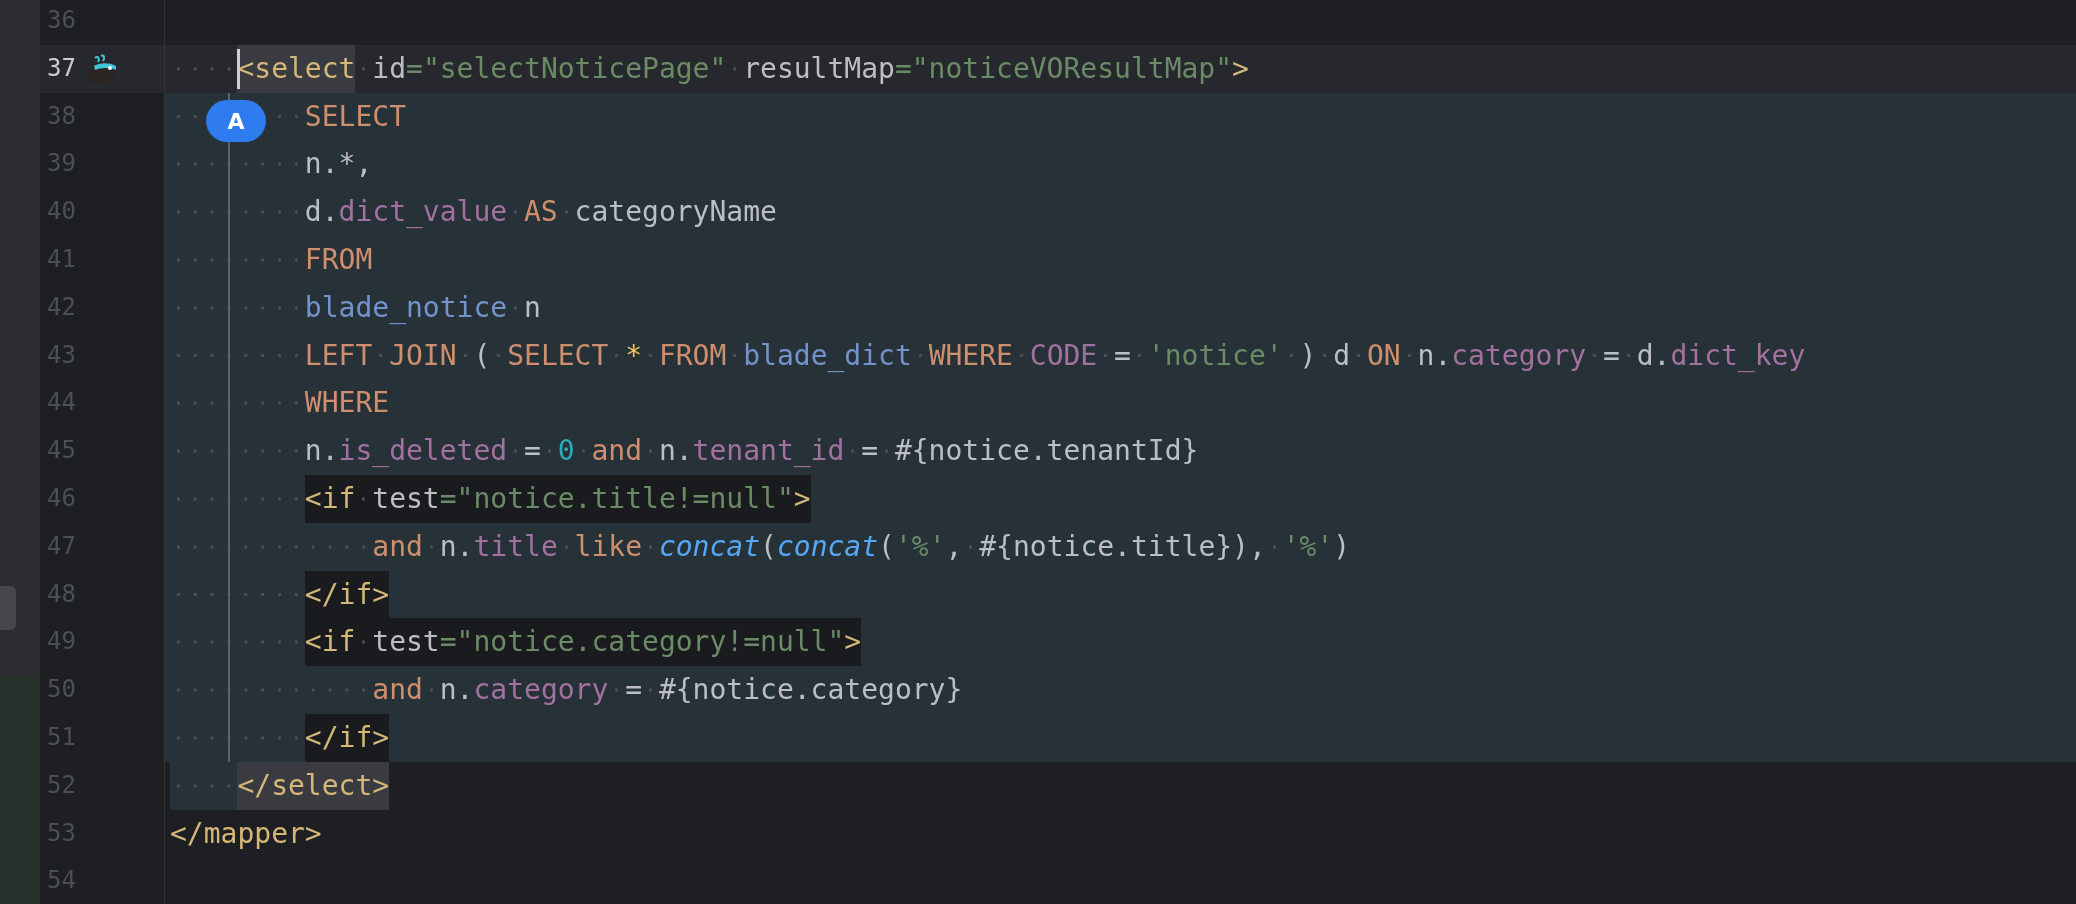 The image size is (2076, 904). Describe the element at coordinates (355, 307) in the screenshot. I see `code-line: blade_notice n` at that location.